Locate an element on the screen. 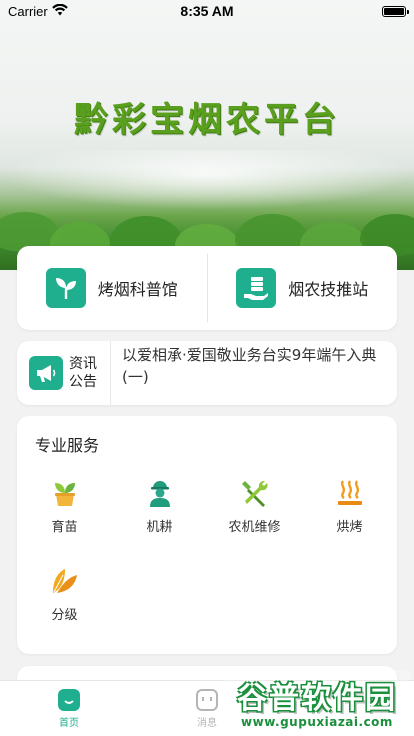 This screenshot has height=736, width=414. battery-icon is located at coordinates (395, 11).